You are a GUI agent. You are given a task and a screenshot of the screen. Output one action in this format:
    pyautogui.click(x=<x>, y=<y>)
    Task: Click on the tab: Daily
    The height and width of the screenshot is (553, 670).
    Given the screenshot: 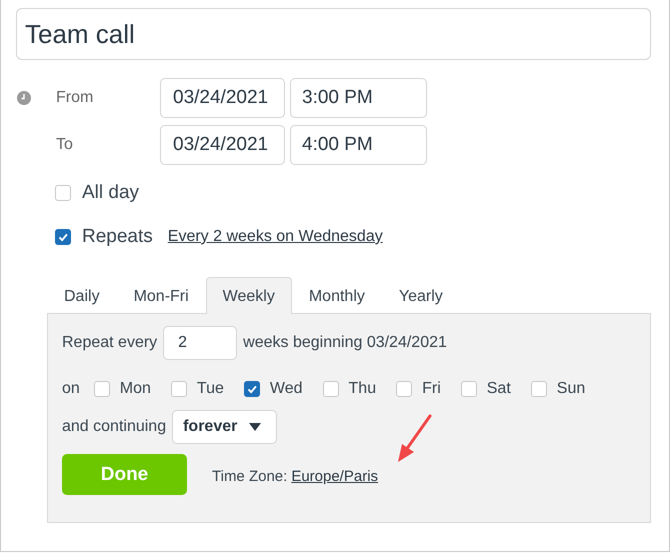 What is the action you would take?
    pyautogui.click(x=82, y=295)
    